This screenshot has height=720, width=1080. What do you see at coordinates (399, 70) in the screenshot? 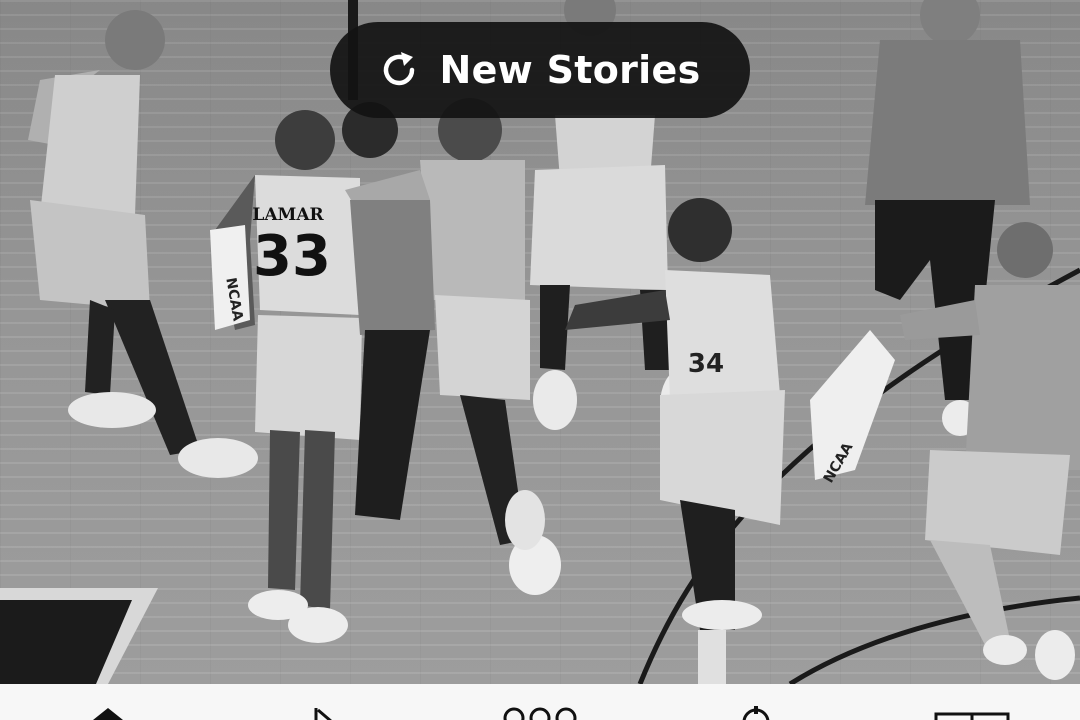
I see `refresh-icon` at bounding box center [399, 70].